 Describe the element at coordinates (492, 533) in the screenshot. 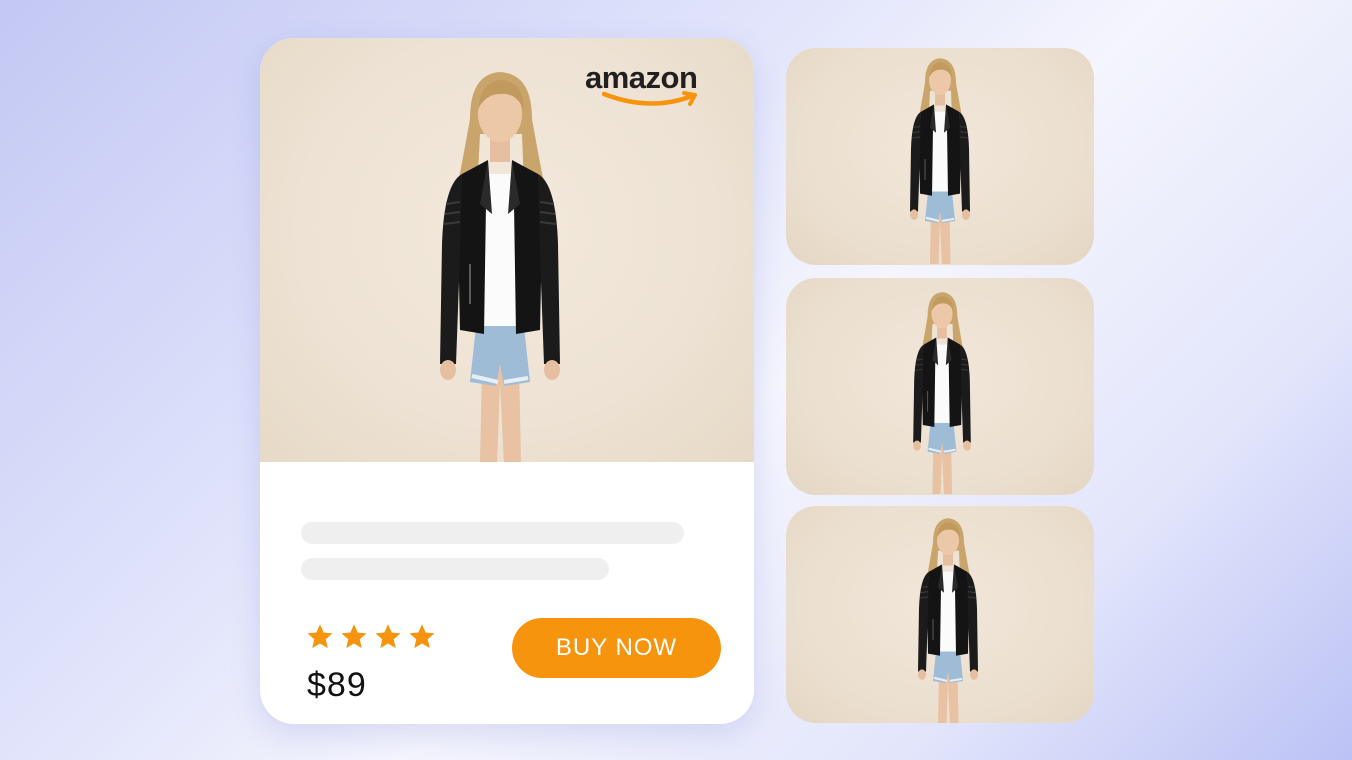

I see `title-placeholder-line` at that location.